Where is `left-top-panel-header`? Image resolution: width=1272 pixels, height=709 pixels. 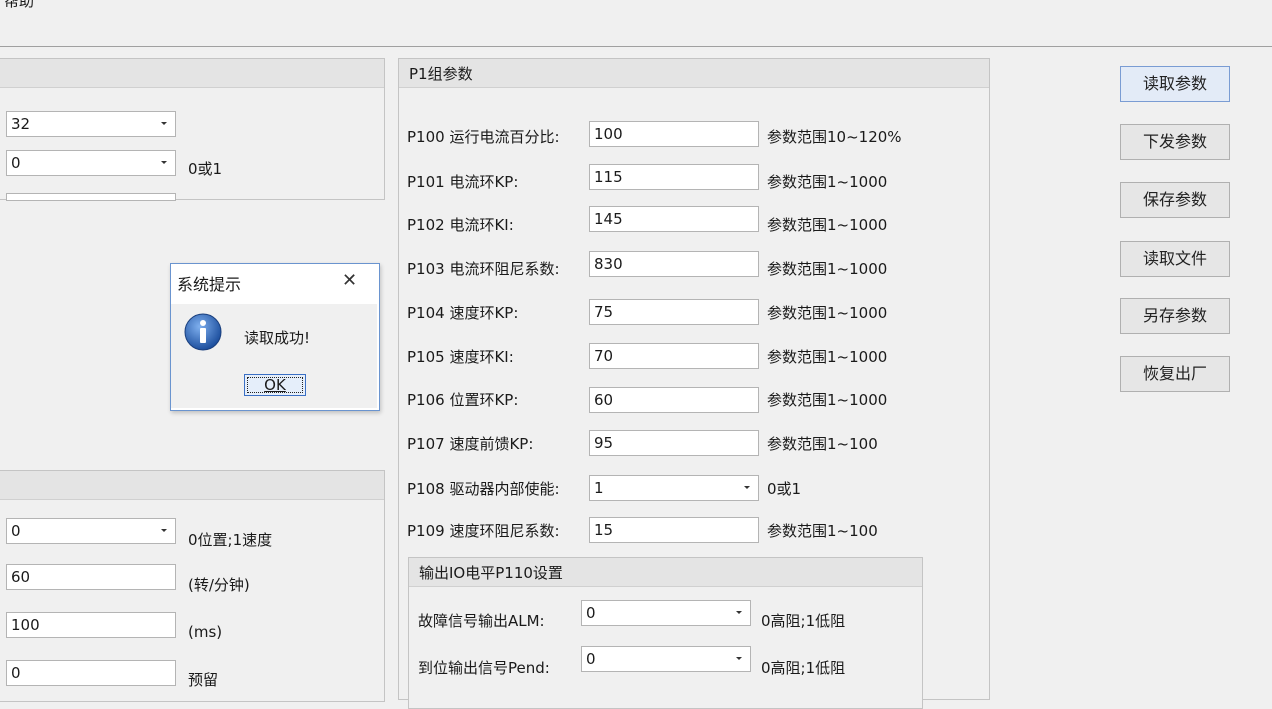
left-top-panel-header is located at coordinates (192, 73).